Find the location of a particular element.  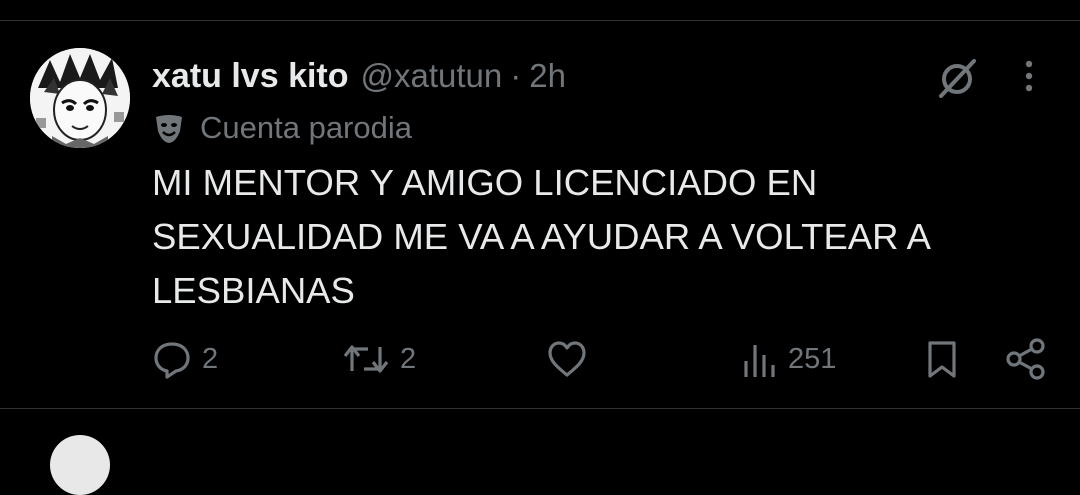

share-button is located at coordinates (1026, 359).